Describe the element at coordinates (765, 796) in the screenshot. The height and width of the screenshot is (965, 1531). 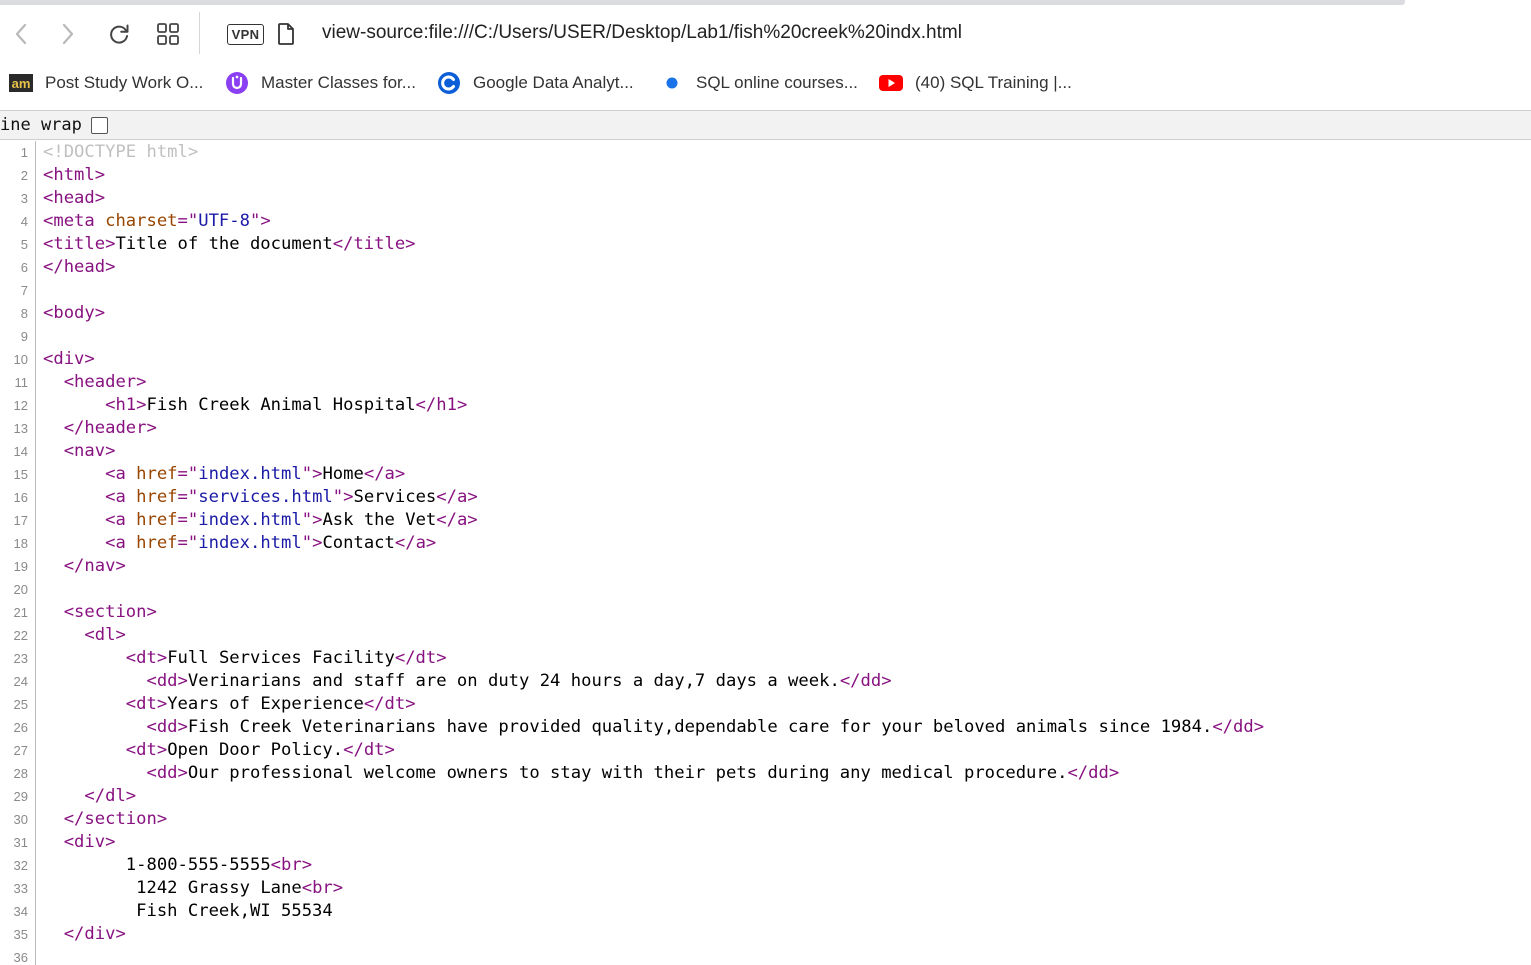
I see `source-line: 29 </dl>` at that location.